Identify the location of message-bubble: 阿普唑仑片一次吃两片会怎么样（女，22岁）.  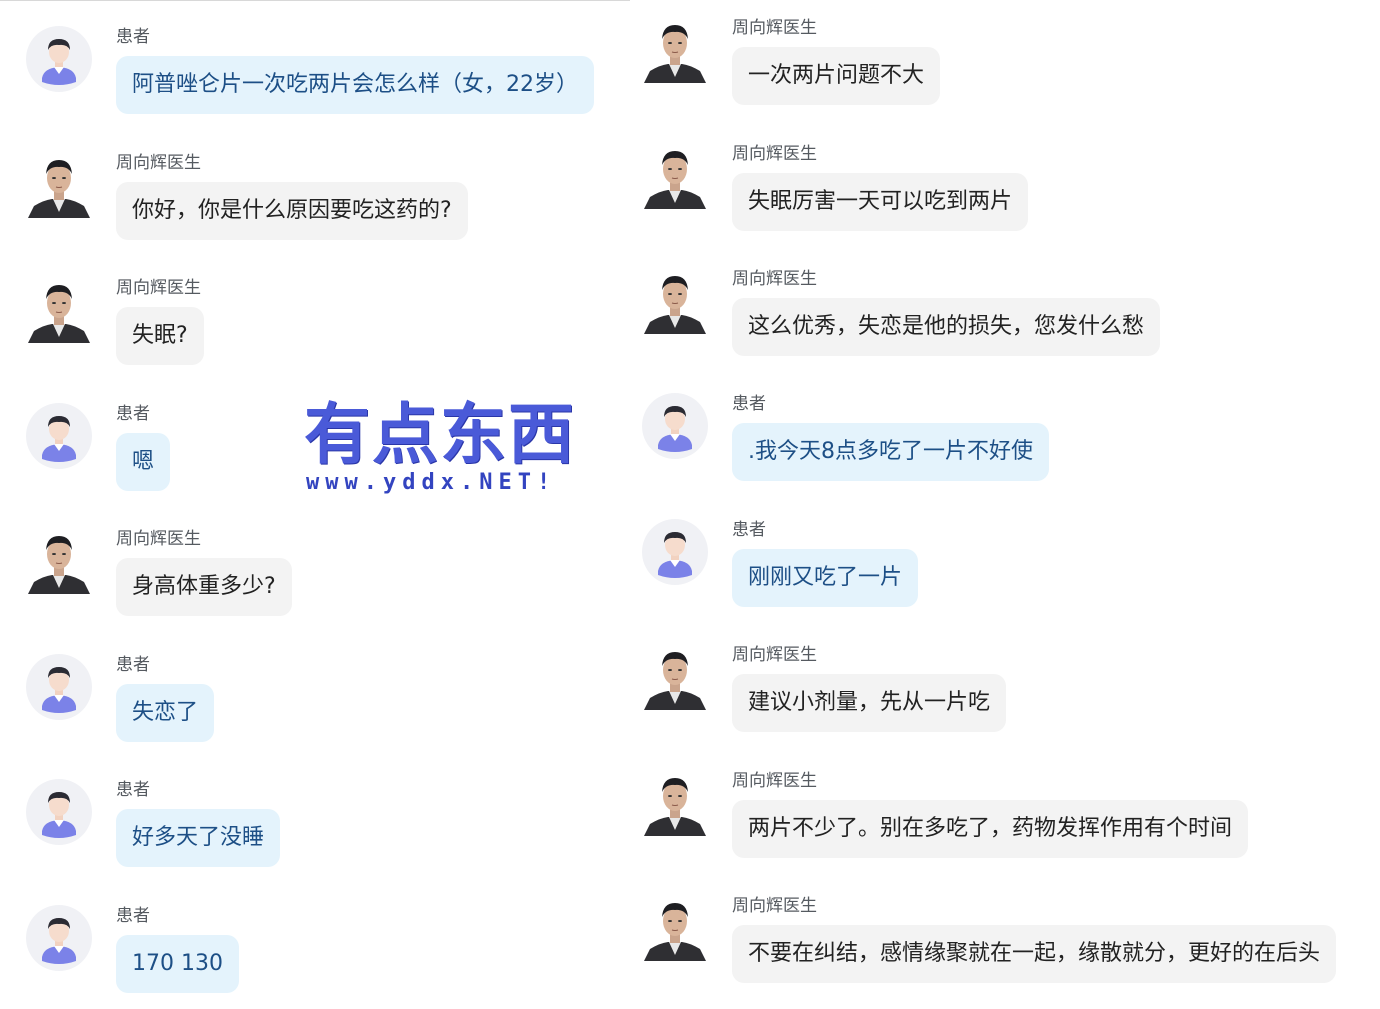
(355, 85).